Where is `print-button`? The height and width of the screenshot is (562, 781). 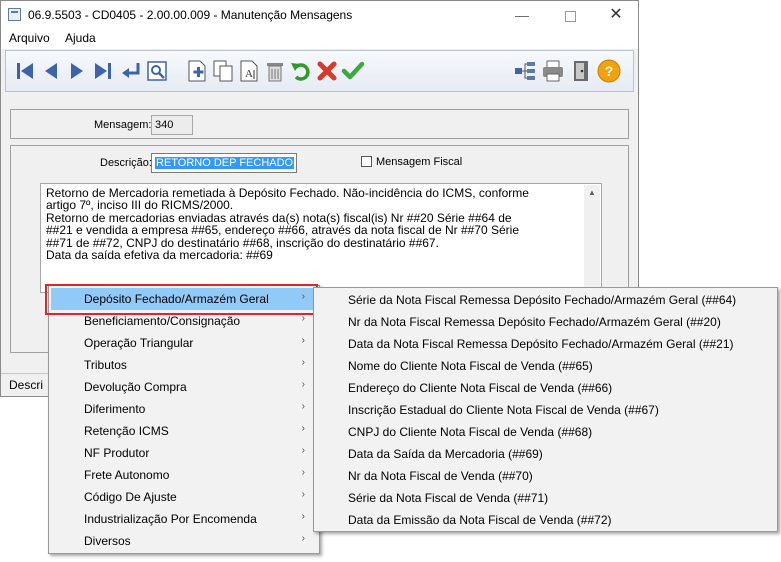
print-button is located at coordinates (553, 71).